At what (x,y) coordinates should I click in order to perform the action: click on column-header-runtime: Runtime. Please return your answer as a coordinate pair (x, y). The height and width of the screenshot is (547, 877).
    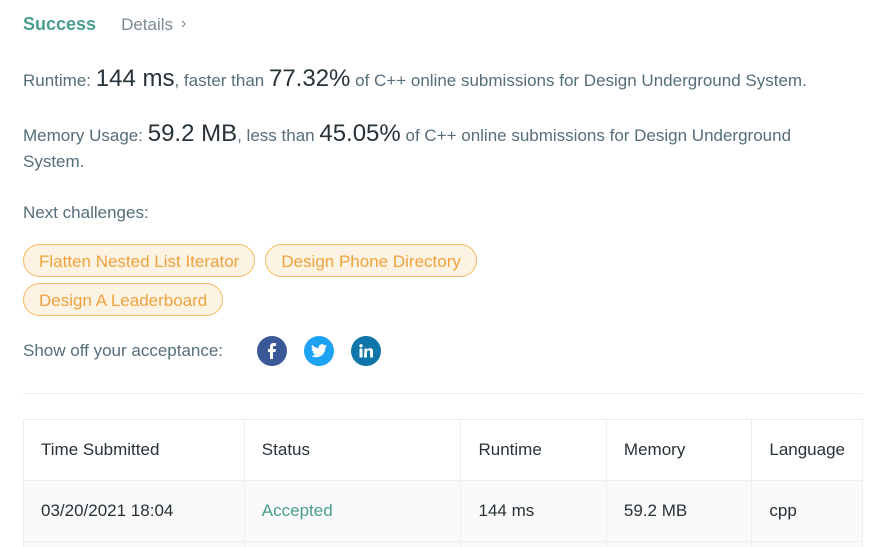
    Looking at the image, I should click on (533, 450).